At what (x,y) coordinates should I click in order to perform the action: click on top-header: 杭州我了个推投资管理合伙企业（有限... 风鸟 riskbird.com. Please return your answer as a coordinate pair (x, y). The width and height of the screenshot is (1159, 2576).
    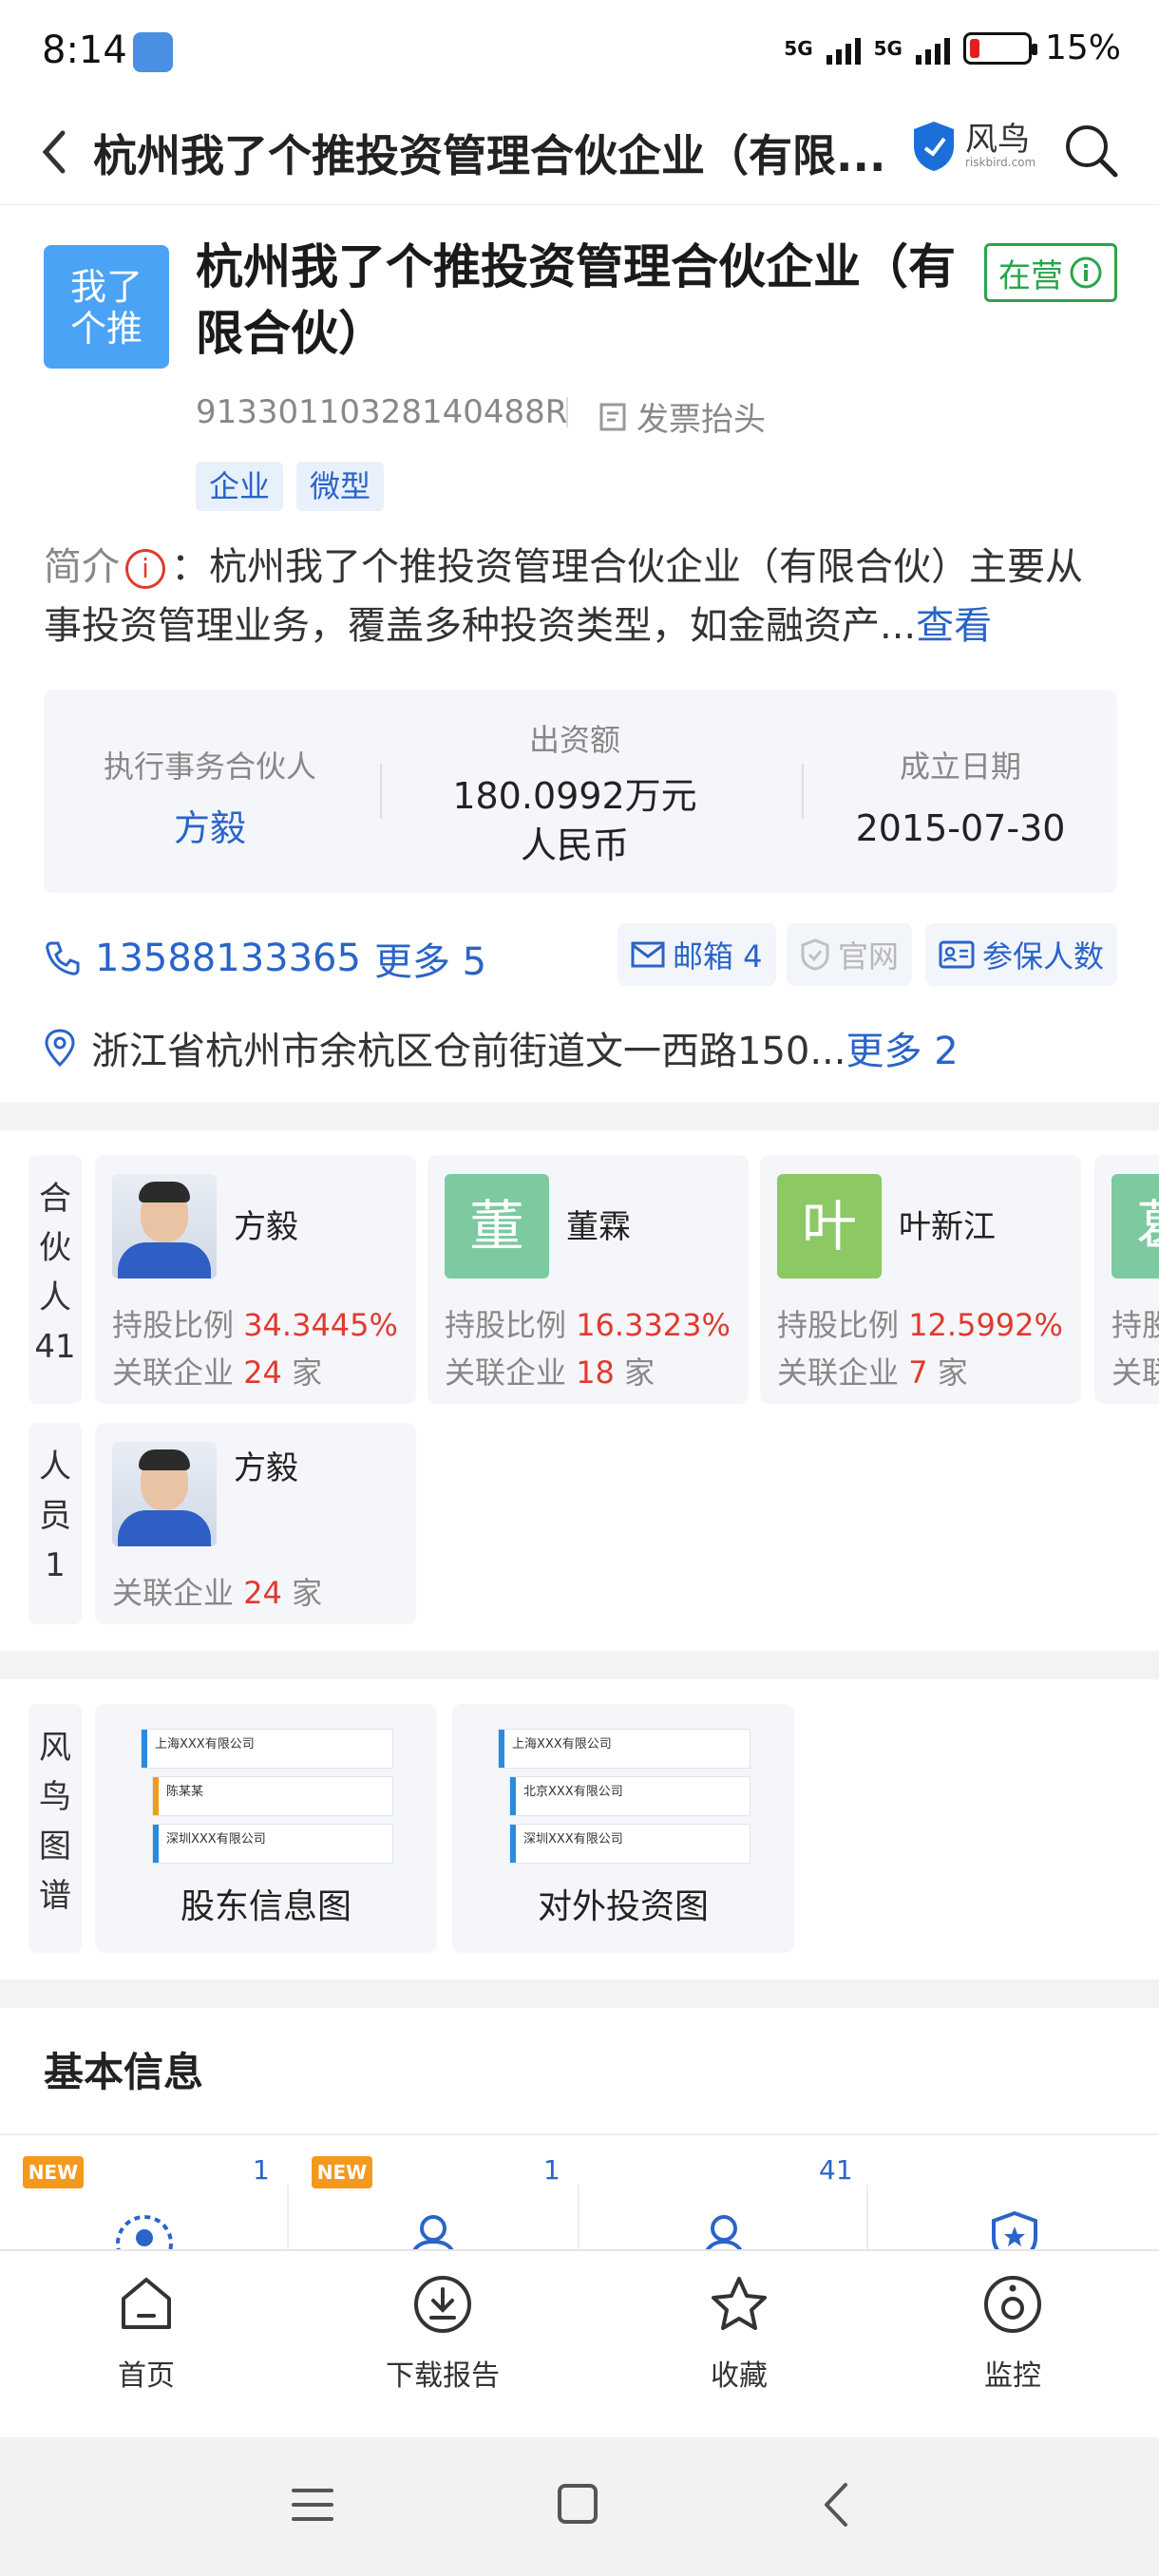
    Looking at the image, I should click on (579, 152).